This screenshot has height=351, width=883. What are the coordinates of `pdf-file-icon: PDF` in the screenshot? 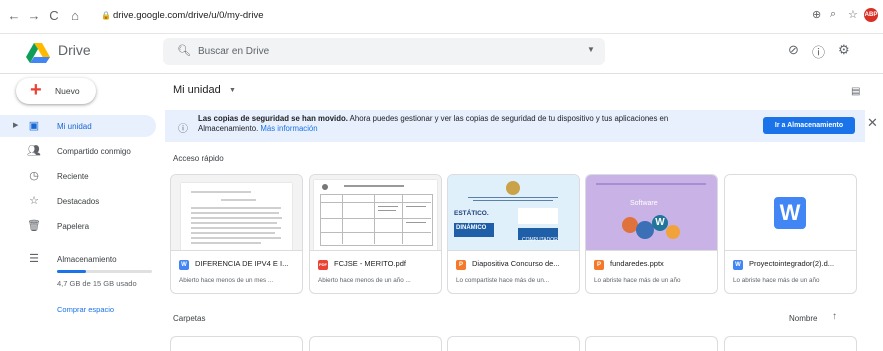 It's located at (323, 265).